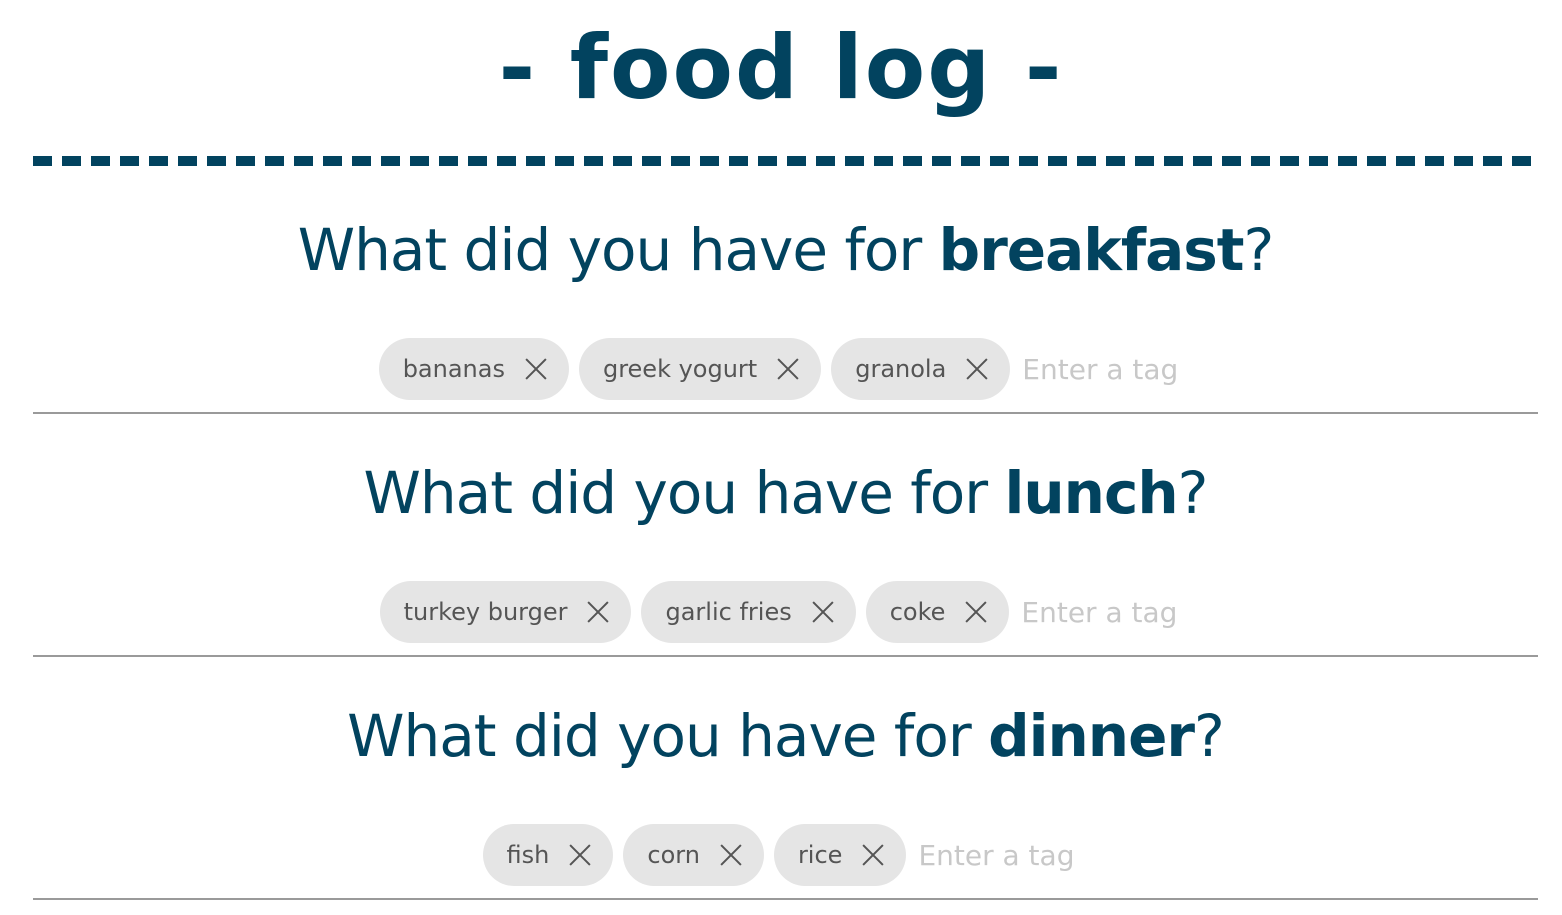 The image size is (1562, 915). What do you see at coordinates (1091, 493) in the screenshot?
I see `meal-name: lunch` at bounding box center [1091, 493].